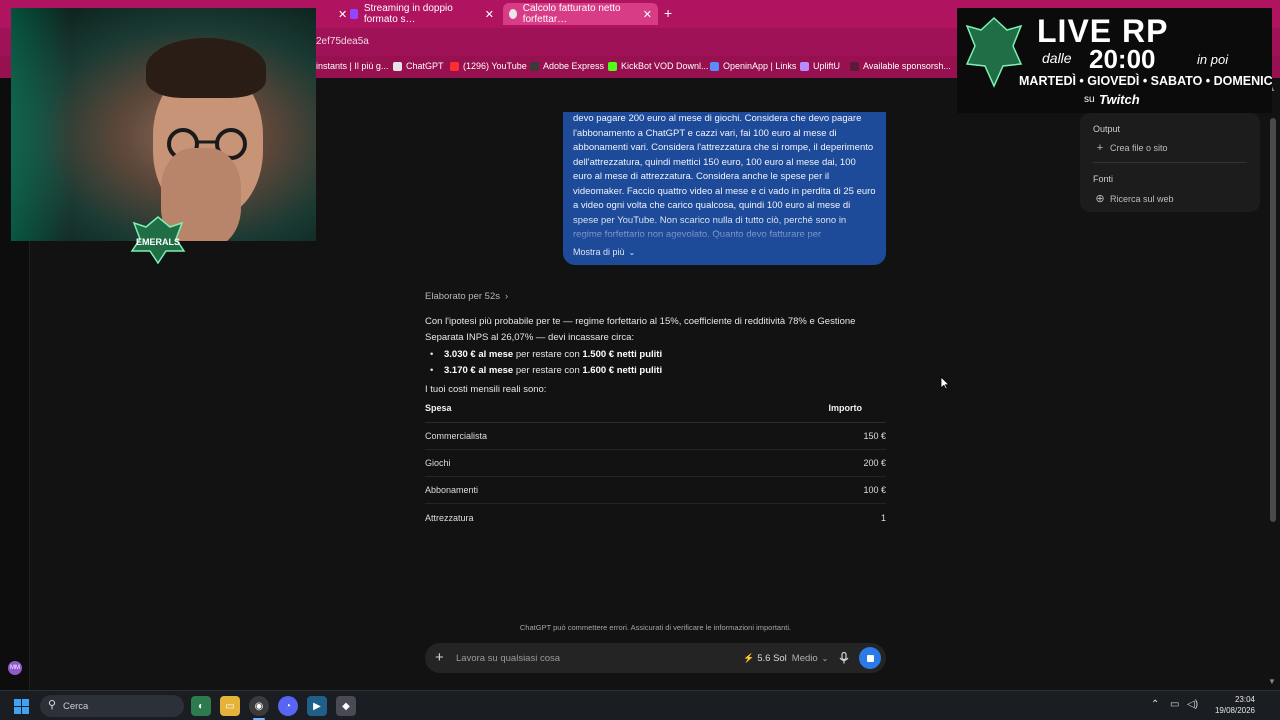  Describe the element at coordinates (845, 408) in the screenshot. I see `header-importo: Importo` at that location.